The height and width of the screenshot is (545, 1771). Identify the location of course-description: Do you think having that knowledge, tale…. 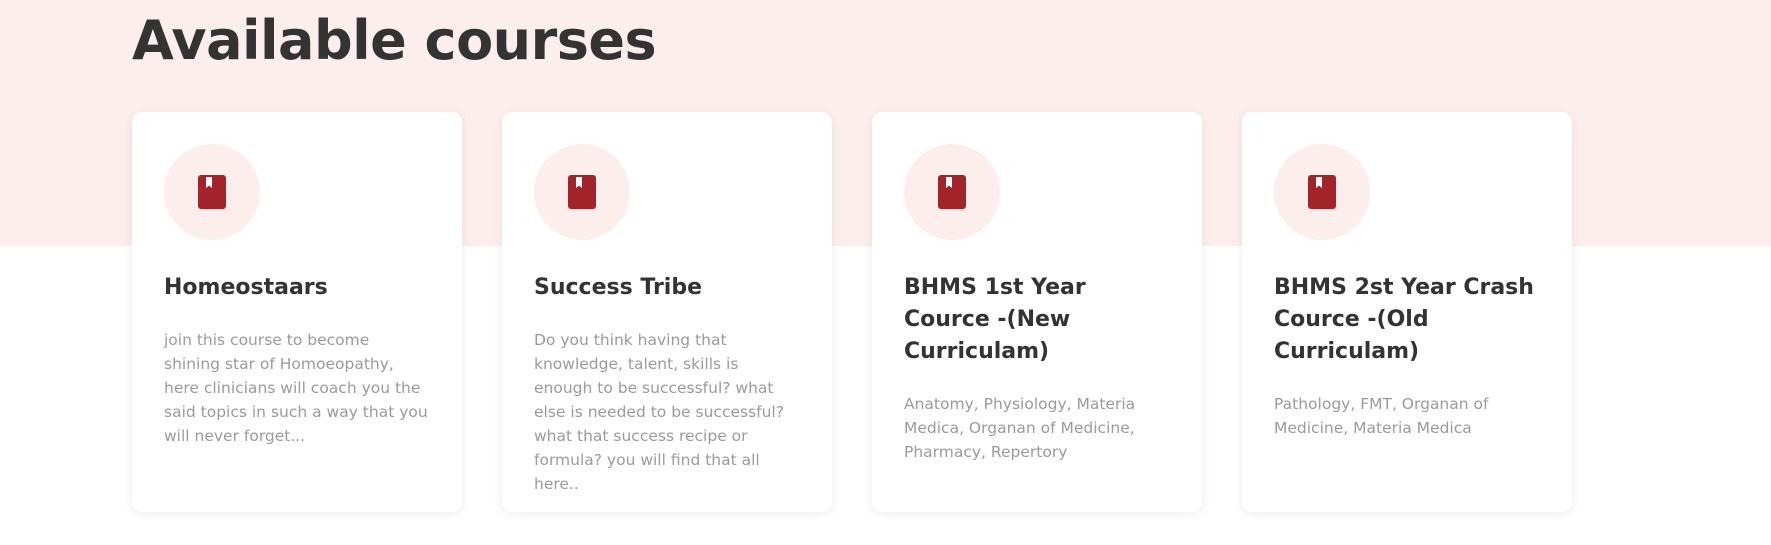
(659, 412).